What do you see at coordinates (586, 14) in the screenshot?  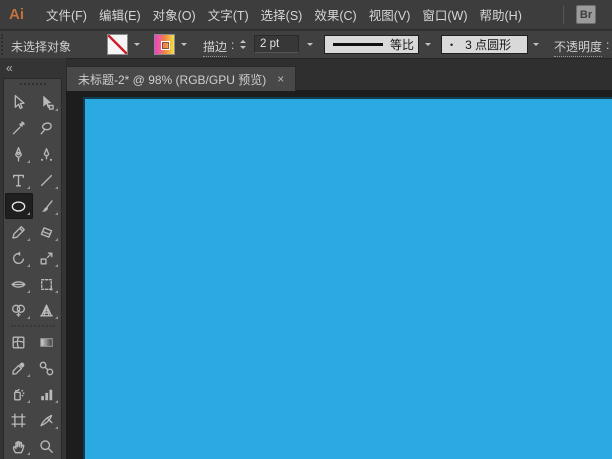 I see `bridge-icon: Br` at bounding box center [586, 14].